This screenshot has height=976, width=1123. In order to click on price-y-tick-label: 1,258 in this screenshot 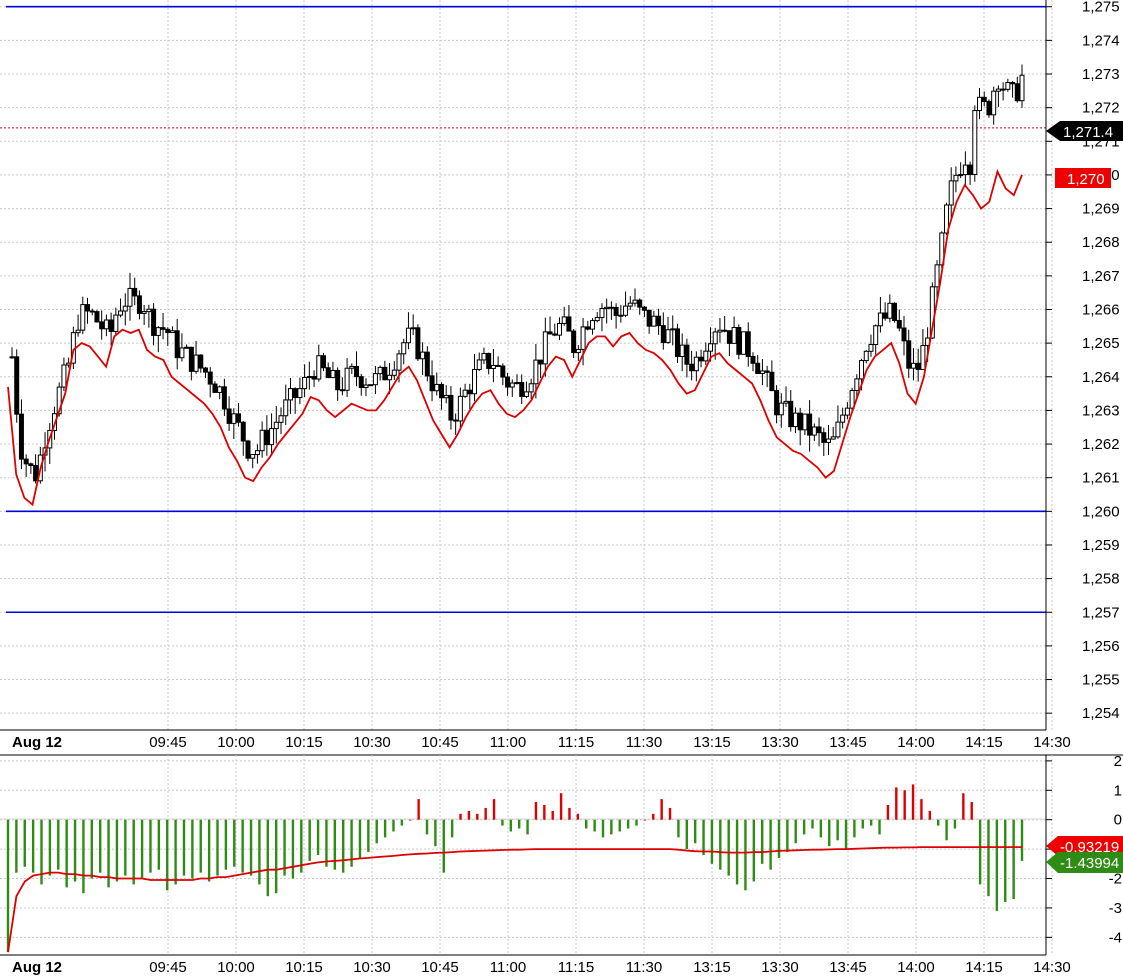, I will do `click(1101, 579)`.